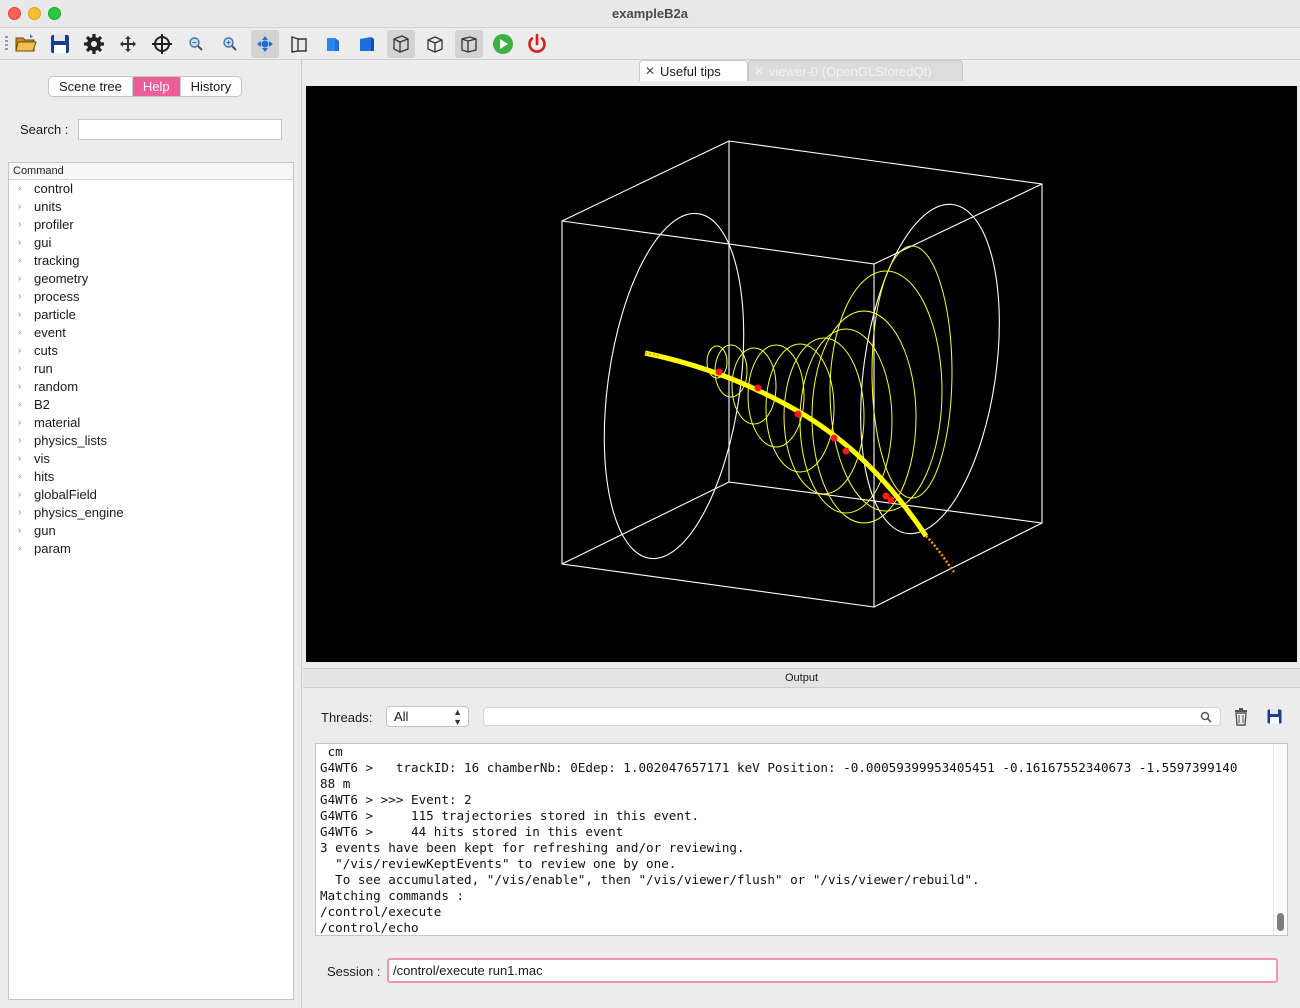  I want to click on settings-button, so click(94, 44).